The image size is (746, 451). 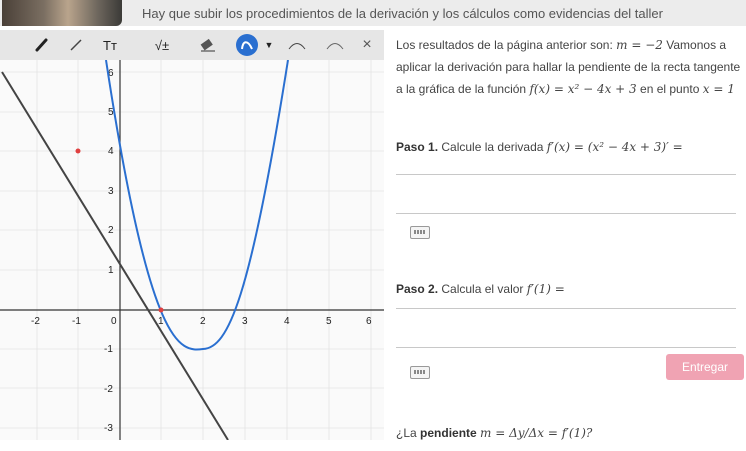 What do you see at coordinates (192, 45) in the screenshot?
I see `drawing-toolbar: Tт √± ▼ ×` at bounding box center [192, 45].